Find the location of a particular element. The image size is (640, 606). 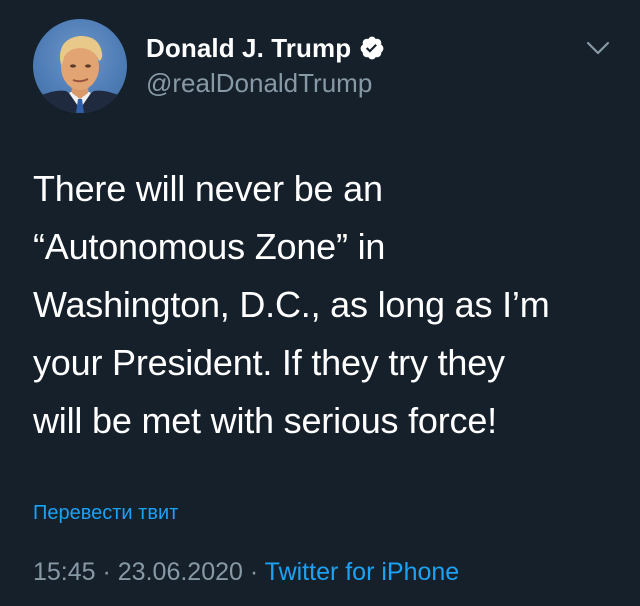

display-name: Donald J. Trump is located at coordinates (248, 48).